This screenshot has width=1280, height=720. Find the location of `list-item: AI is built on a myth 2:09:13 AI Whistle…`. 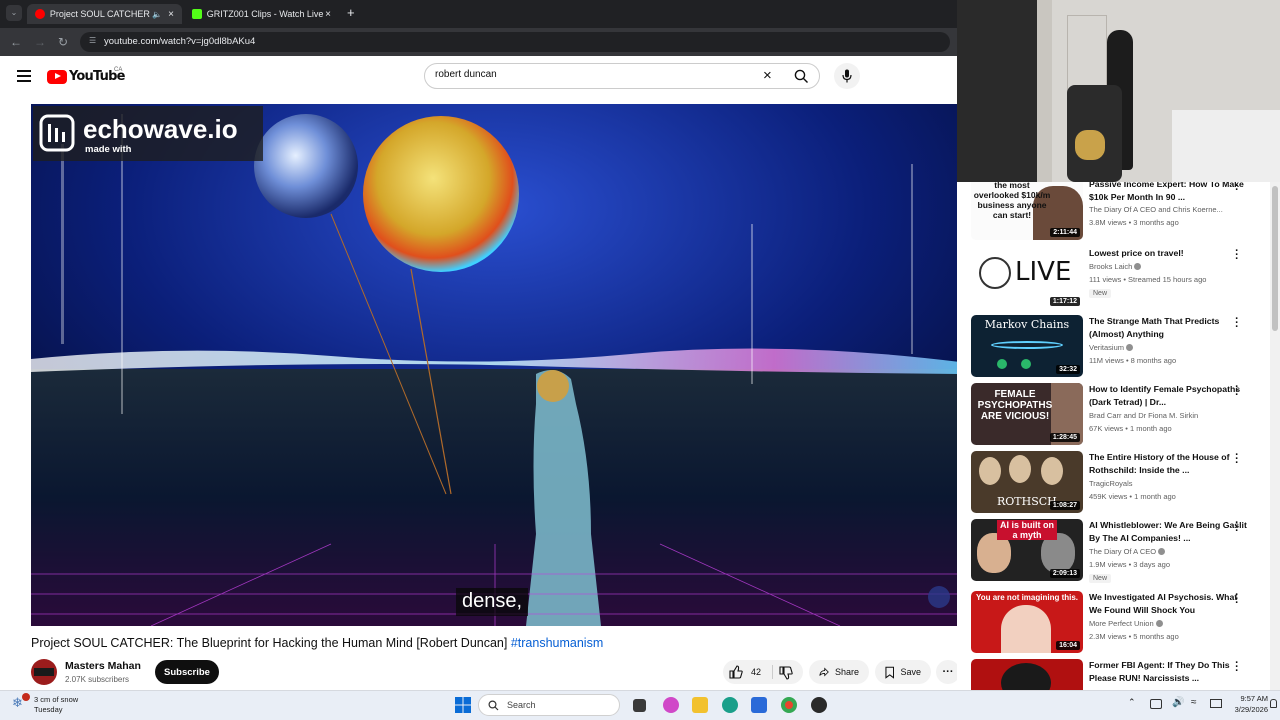

list-item: AI is built on a myth 2:09:13 AI Whistle… is located at coordinates (1121, 550).